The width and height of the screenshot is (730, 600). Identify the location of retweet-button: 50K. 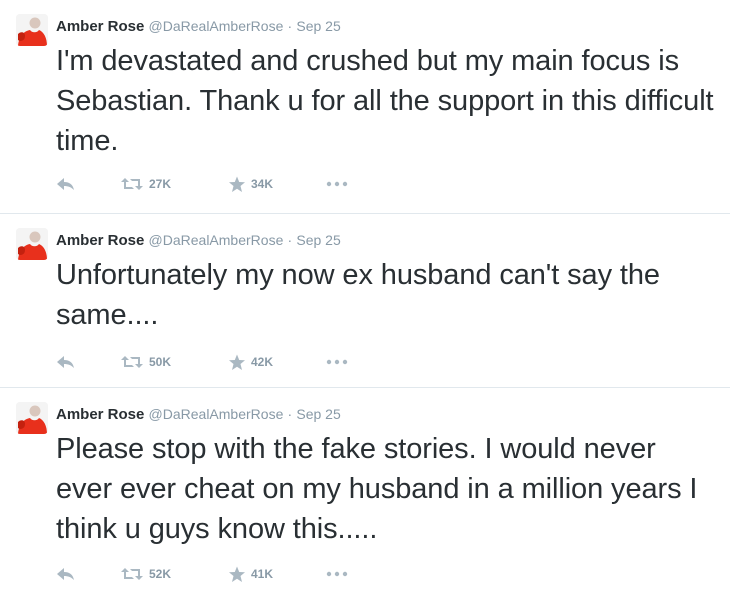
(145, 362).